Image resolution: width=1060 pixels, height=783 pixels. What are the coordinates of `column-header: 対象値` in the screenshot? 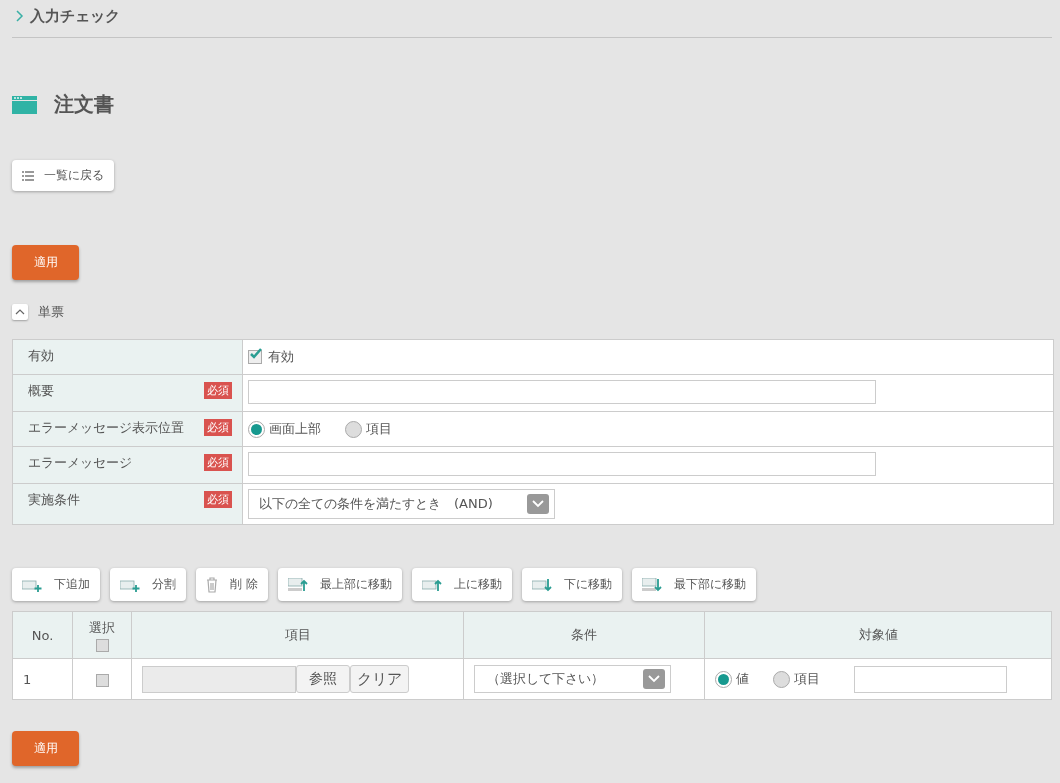 It's located at (878, 635).